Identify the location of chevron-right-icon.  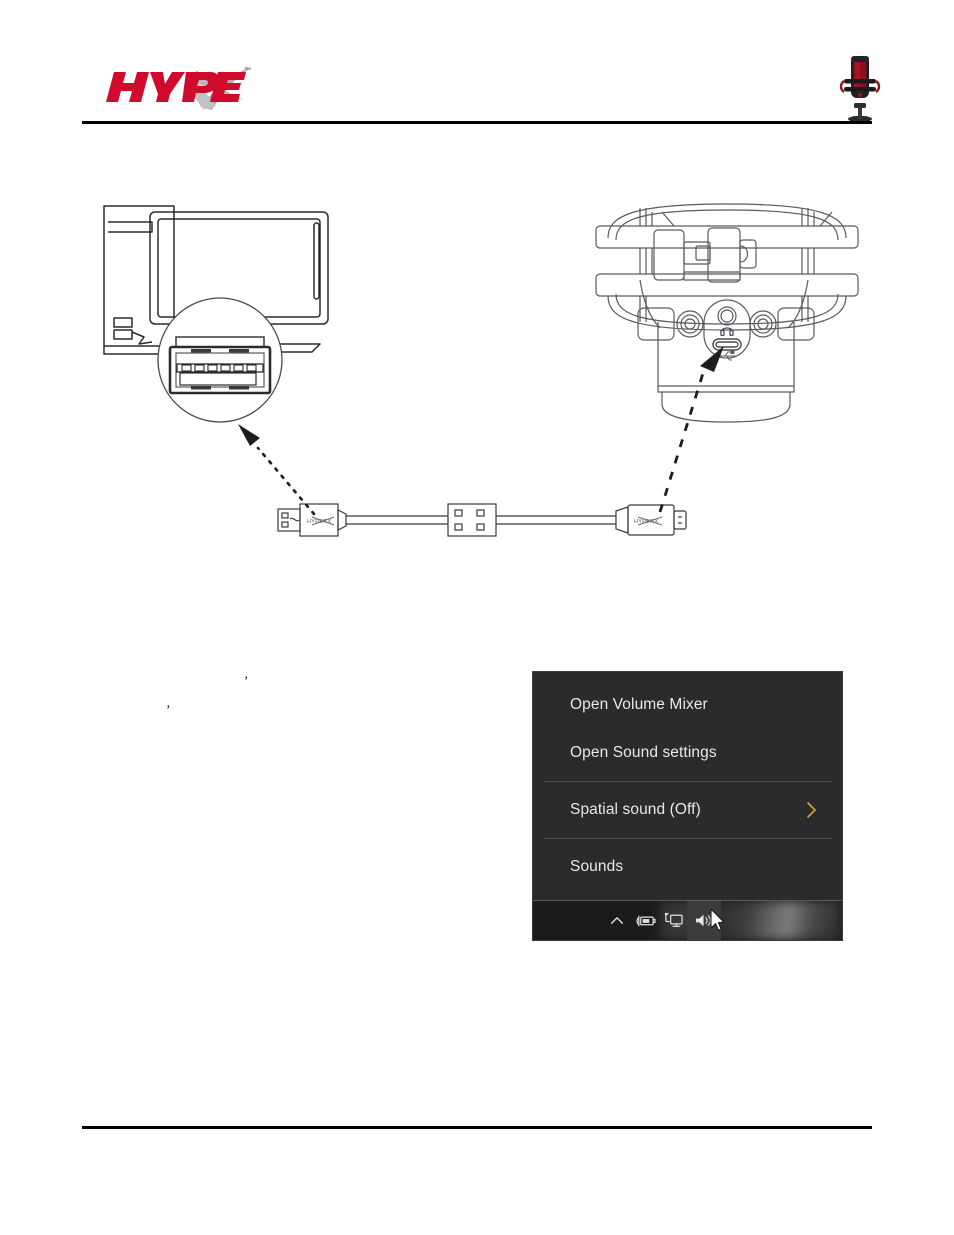
(812, 810).